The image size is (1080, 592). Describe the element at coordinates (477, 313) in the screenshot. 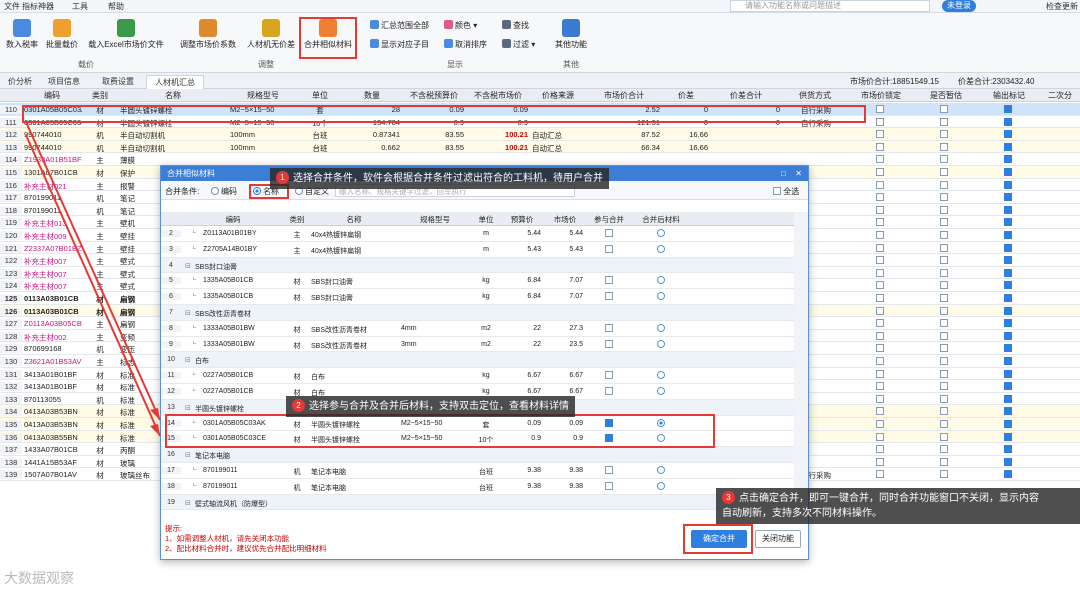

I see `group-row: 7 ⊟ SBS改性沥青卷材` at that location.